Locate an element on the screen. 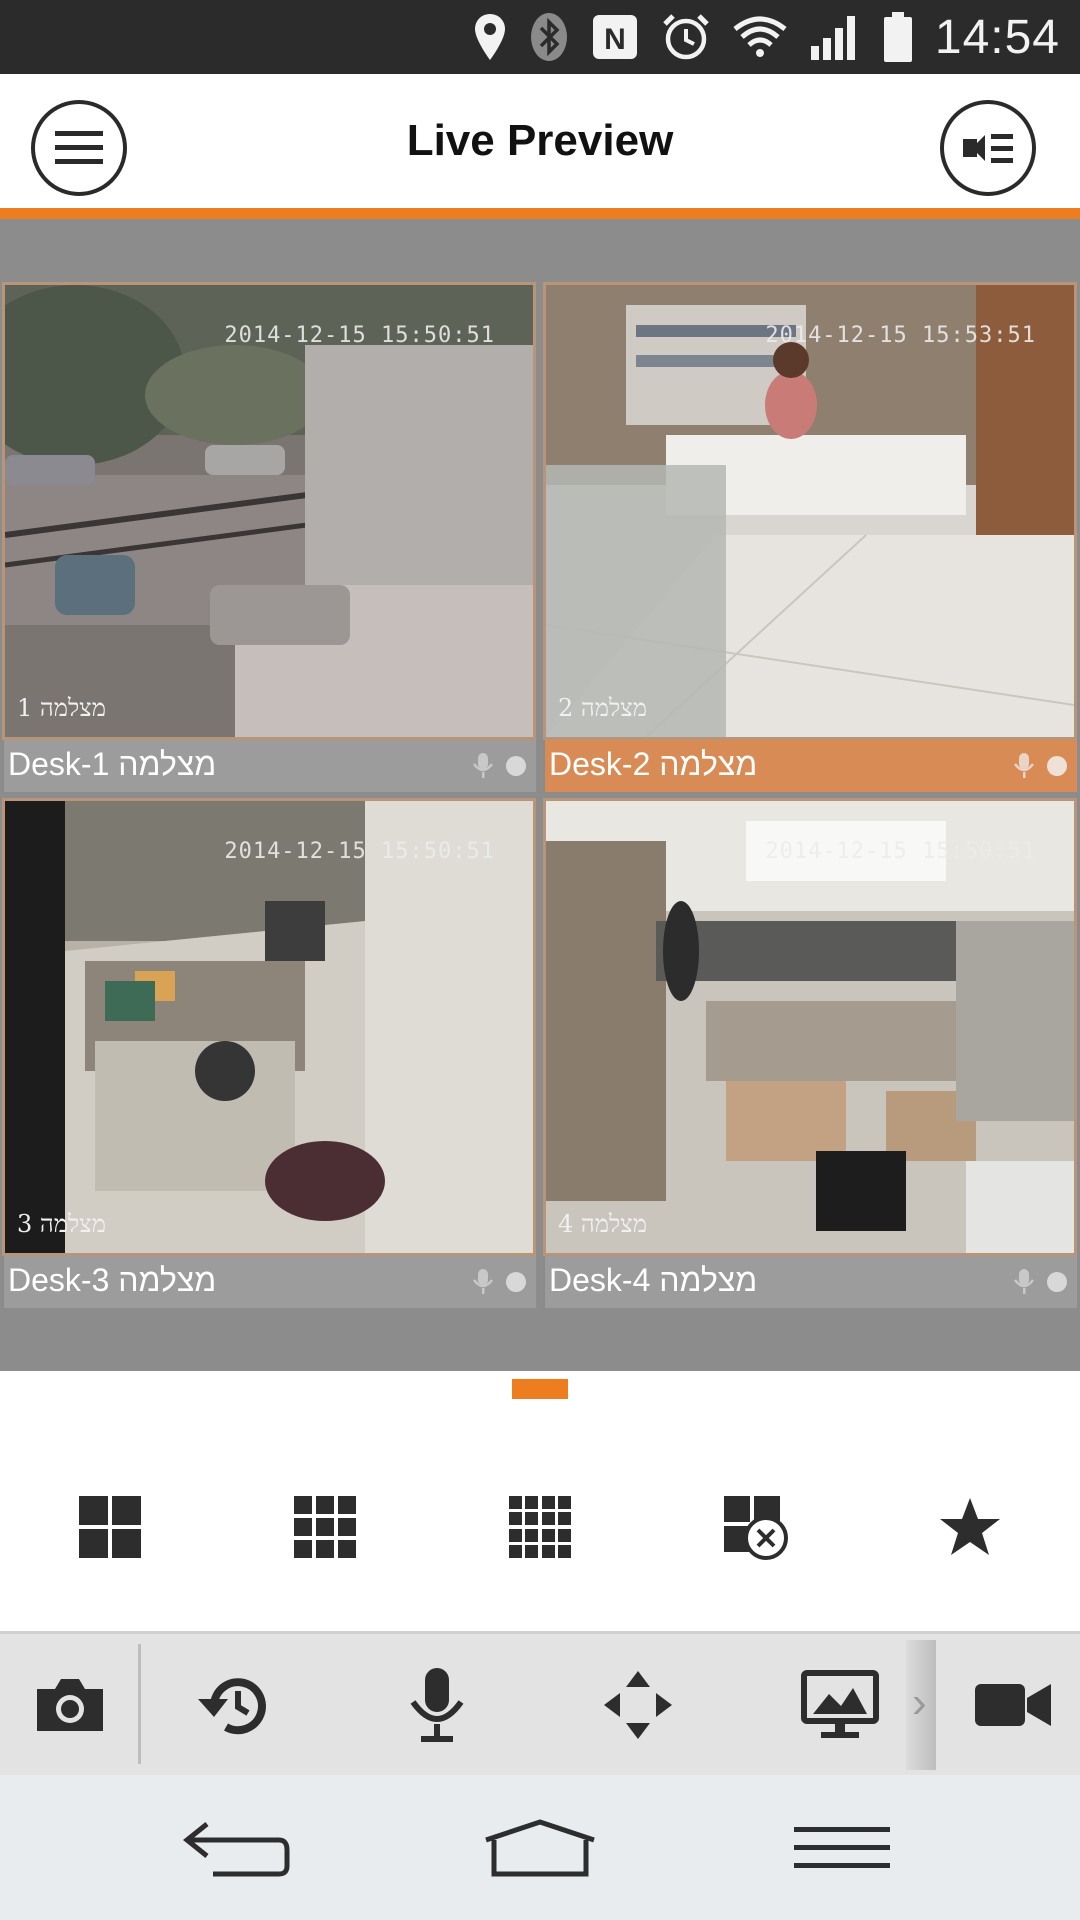  grid-2x2-icon is located at coordinates (110, 1527).